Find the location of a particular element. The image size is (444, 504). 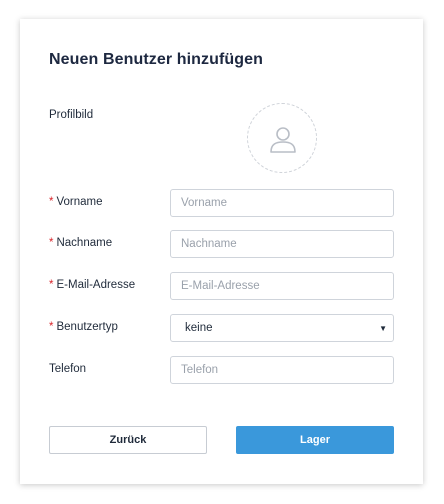

first-name-input is located at coordinates (282, 203).